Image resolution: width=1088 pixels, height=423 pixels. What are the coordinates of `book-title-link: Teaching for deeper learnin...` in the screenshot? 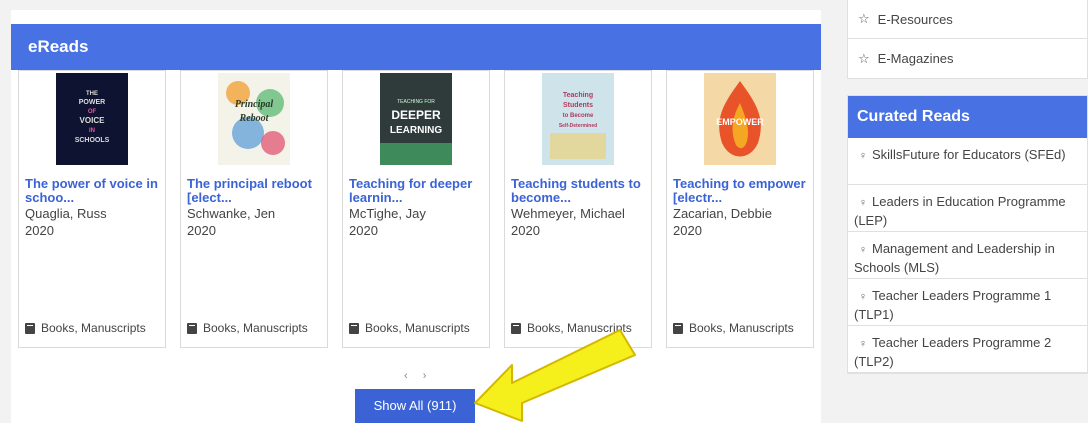 It's located at (418, 191).